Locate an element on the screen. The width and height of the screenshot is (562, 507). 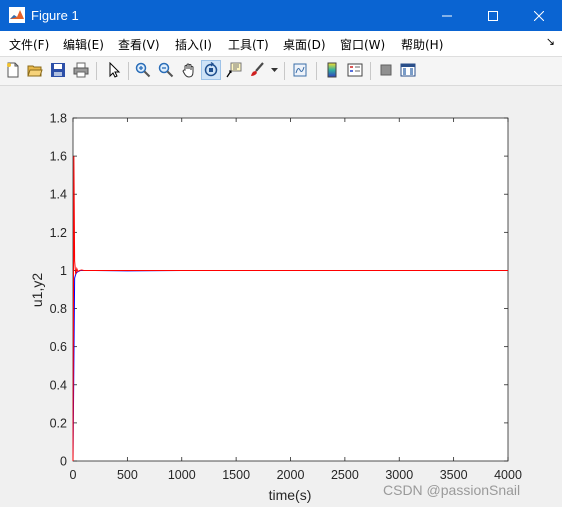
menu-help: 帮助(H) is located at coordinates (422, 44).